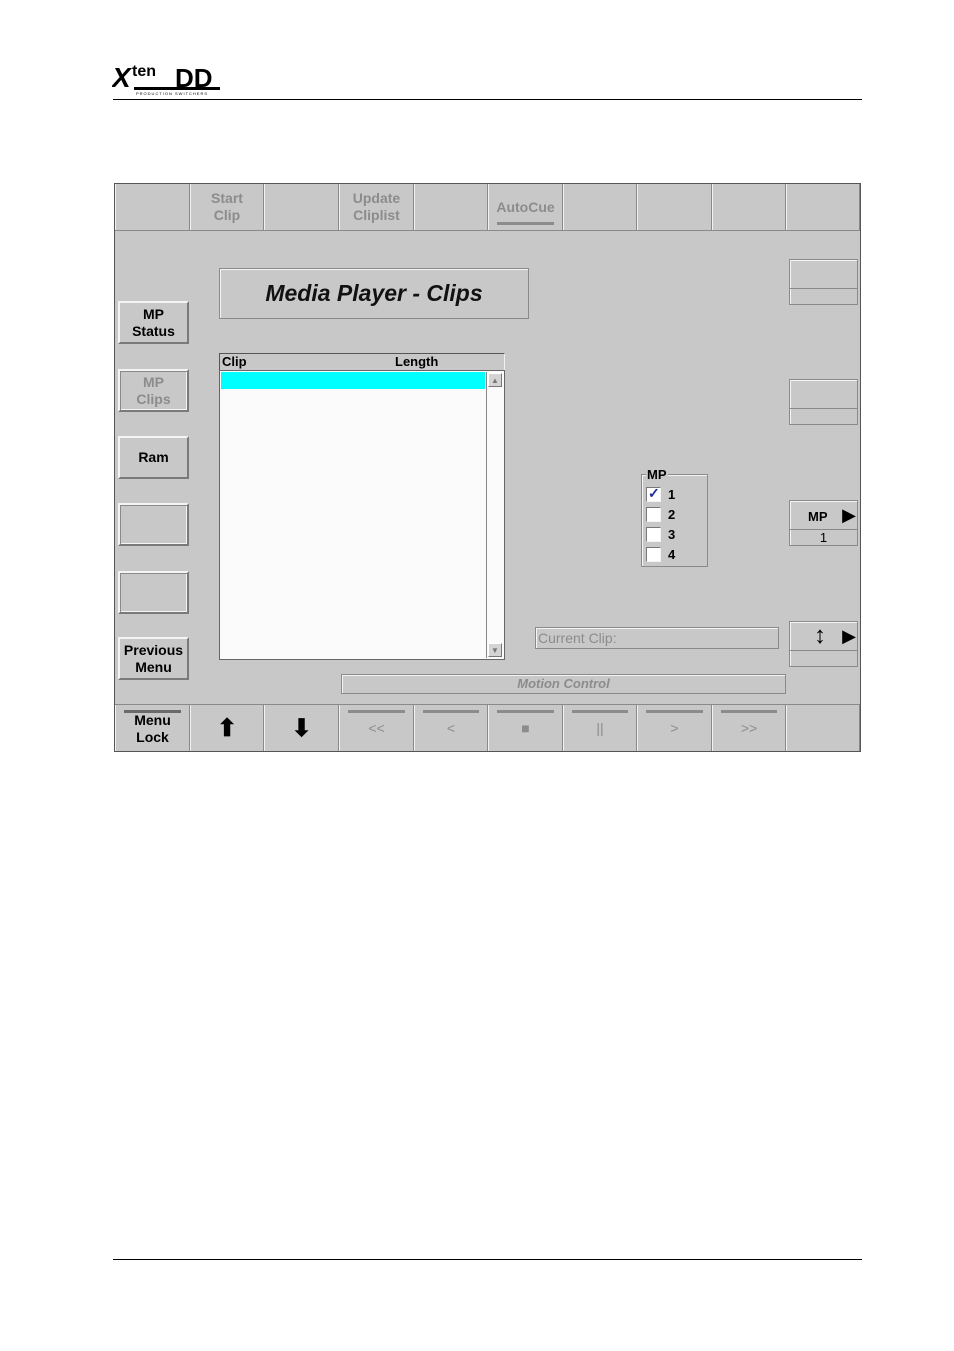 The image size is (954, 1351). I want to click on stop-button: ■, so click(525, 728).